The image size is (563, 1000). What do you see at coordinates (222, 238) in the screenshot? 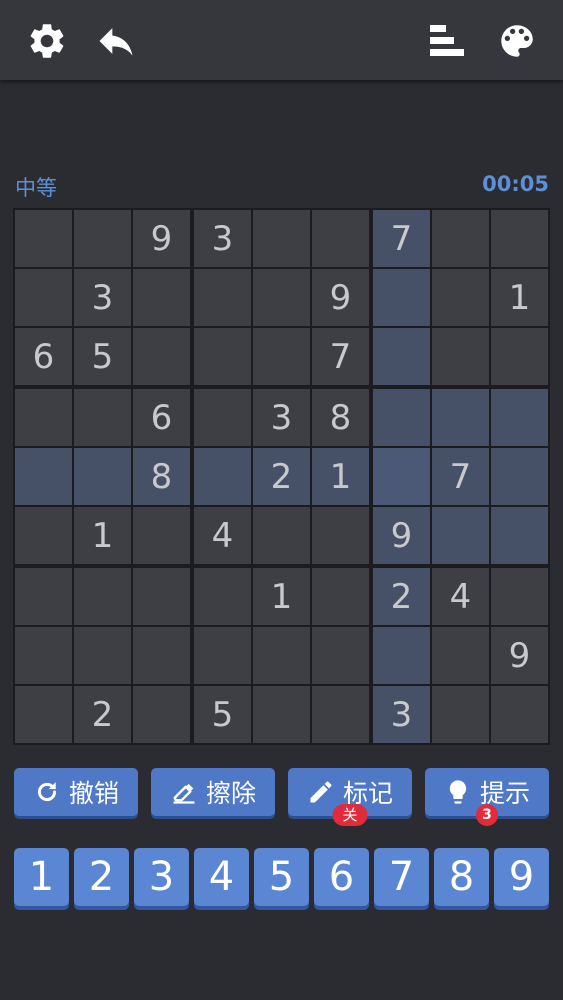
I see `cell-r1-c4: 3` at bounding box center [222, 238].